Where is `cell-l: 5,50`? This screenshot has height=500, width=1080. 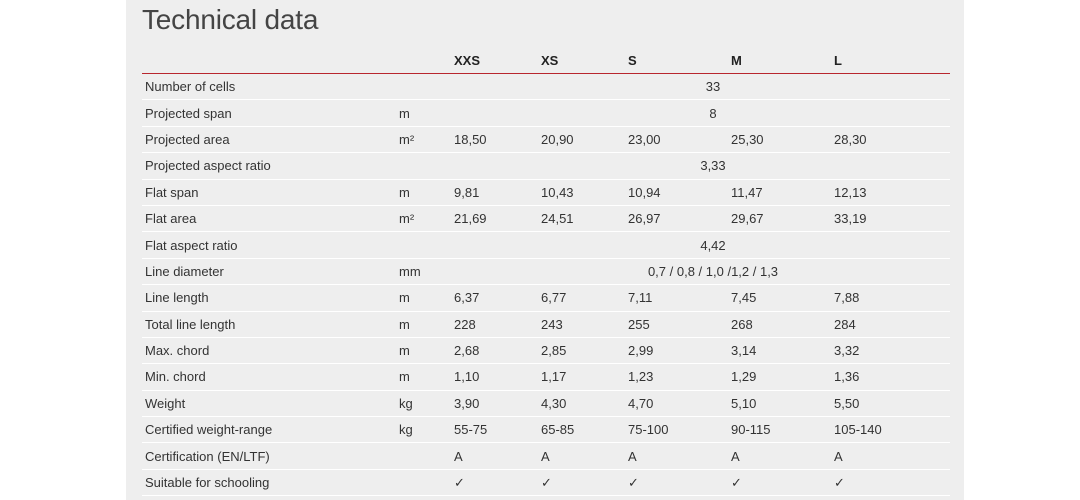 cell-l: 5,50 is located at coordinates (892, 404).